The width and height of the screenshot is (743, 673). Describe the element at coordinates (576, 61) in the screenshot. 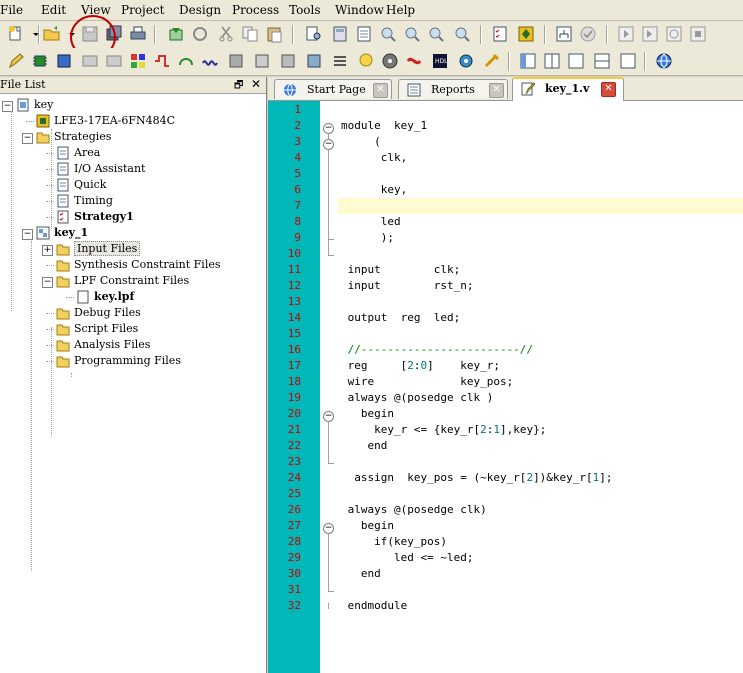

I see `window-icon` at that location.